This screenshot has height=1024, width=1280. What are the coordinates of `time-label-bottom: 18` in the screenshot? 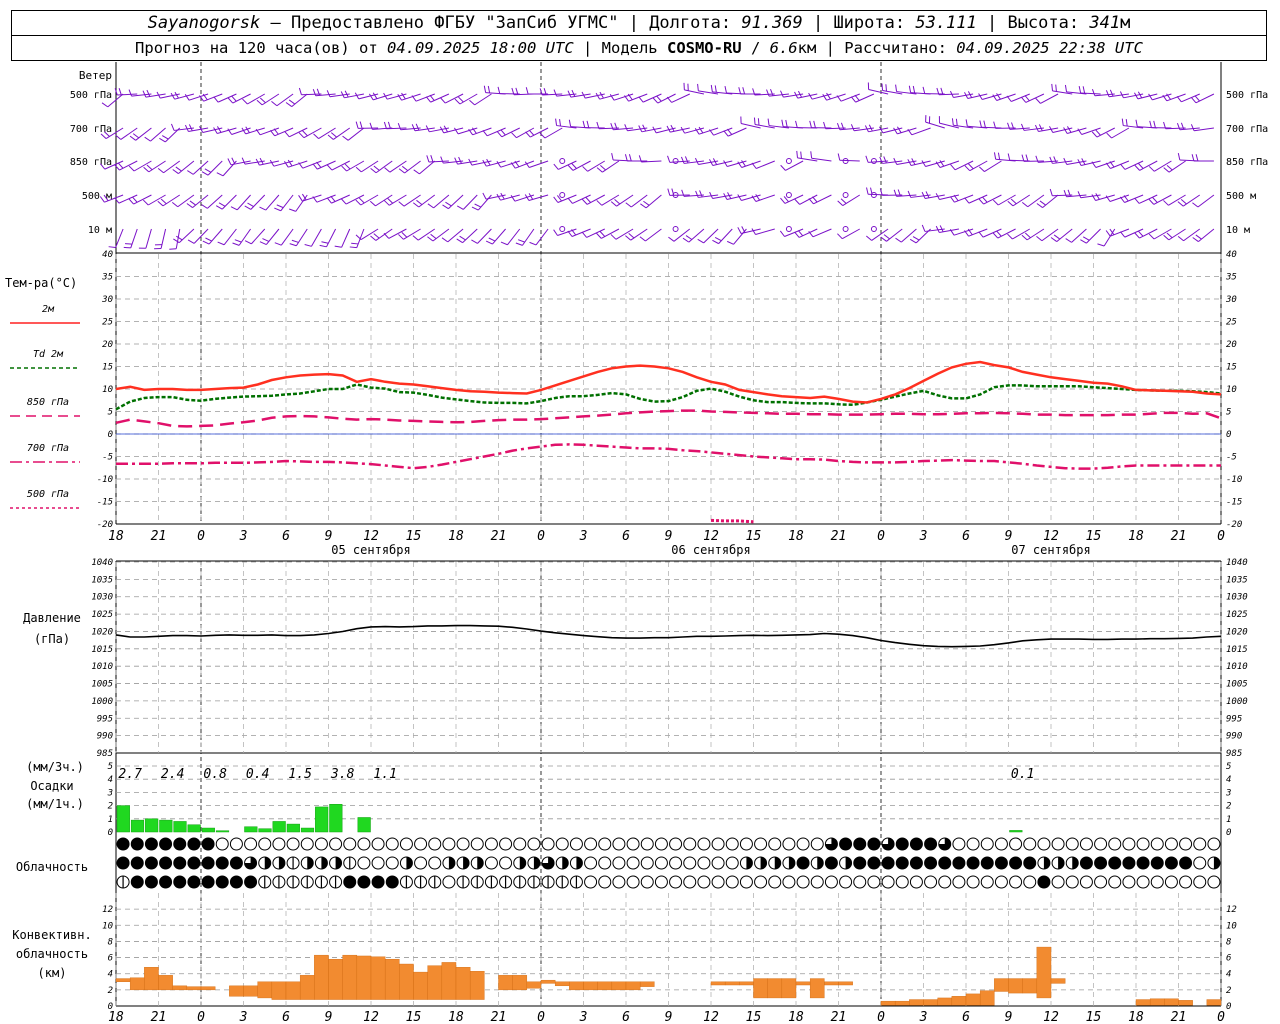 It's located at (456, 1017).